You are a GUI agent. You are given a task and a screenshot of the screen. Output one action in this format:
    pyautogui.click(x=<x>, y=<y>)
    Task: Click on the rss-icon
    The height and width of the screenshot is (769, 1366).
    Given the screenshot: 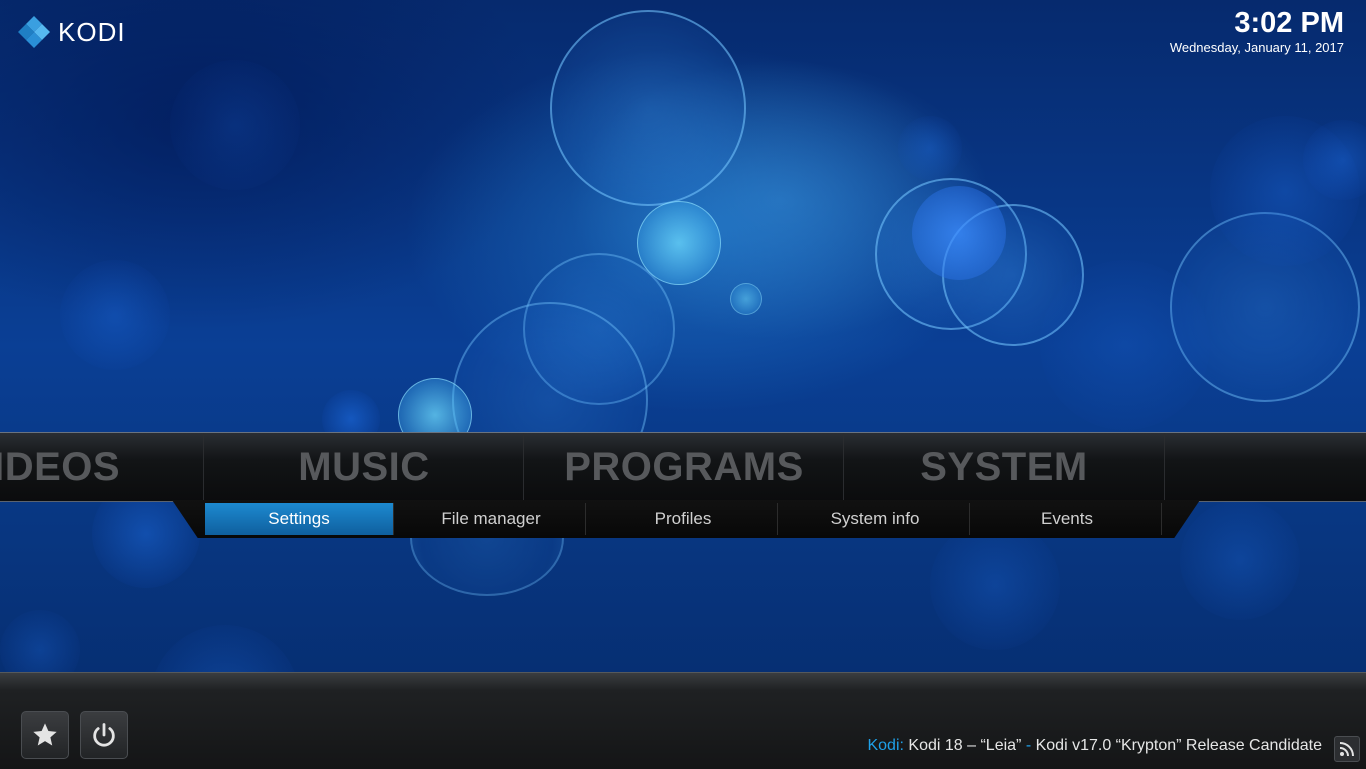 What is the action you would take?
    pyautogui.click(x=1347, y=749)
    